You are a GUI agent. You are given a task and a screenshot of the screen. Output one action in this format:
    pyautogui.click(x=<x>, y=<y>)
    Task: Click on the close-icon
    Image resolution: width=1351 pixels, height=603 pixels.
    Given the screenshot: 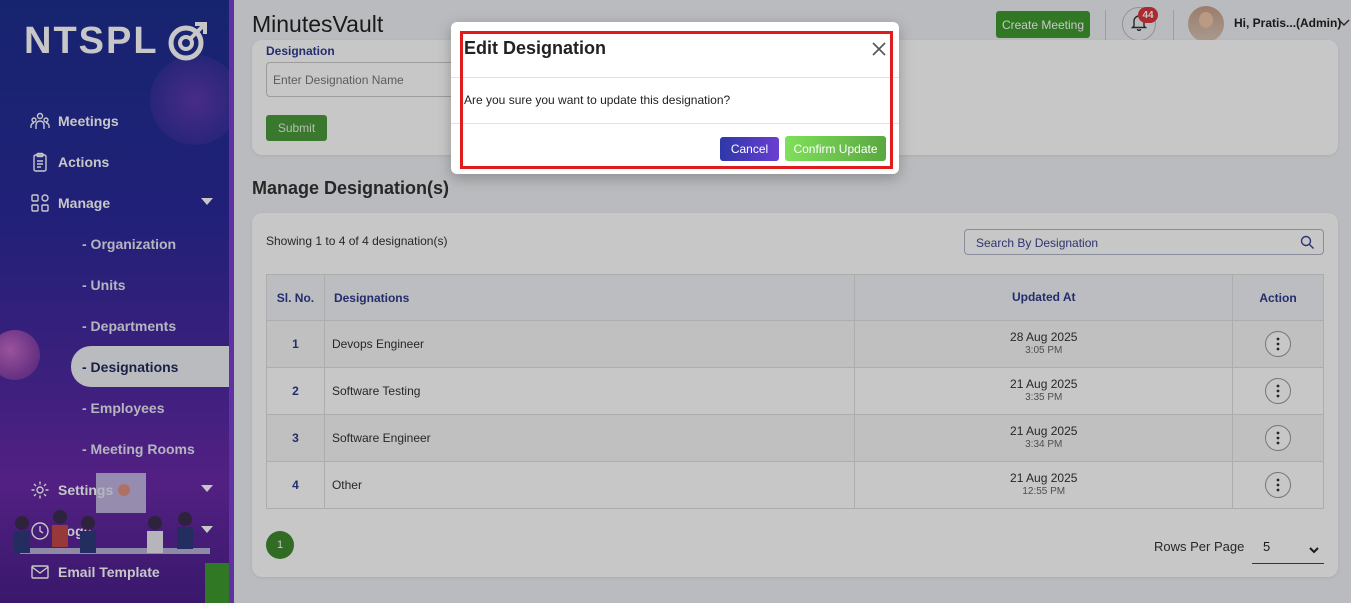 What is the action you would take?
    pyautogui.click(x=879, y=49)
    